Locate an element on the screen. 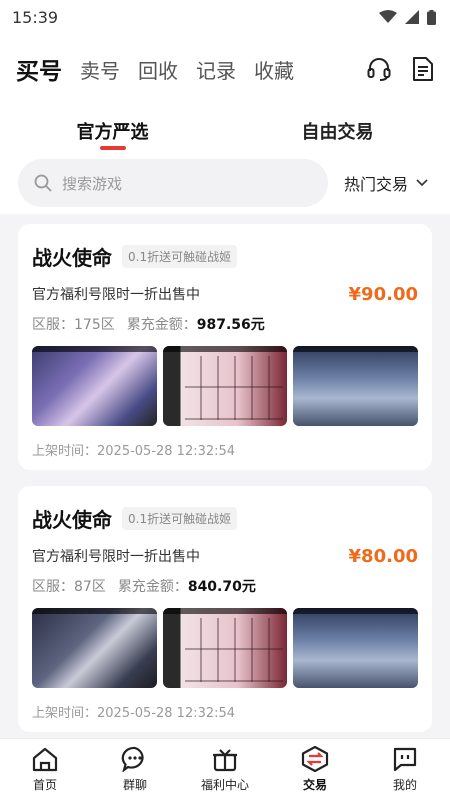 The image size is (450, 800). bottom-nav: 首页 群聊 福利中心 交易 我的 is located at coordinates (225, 769).